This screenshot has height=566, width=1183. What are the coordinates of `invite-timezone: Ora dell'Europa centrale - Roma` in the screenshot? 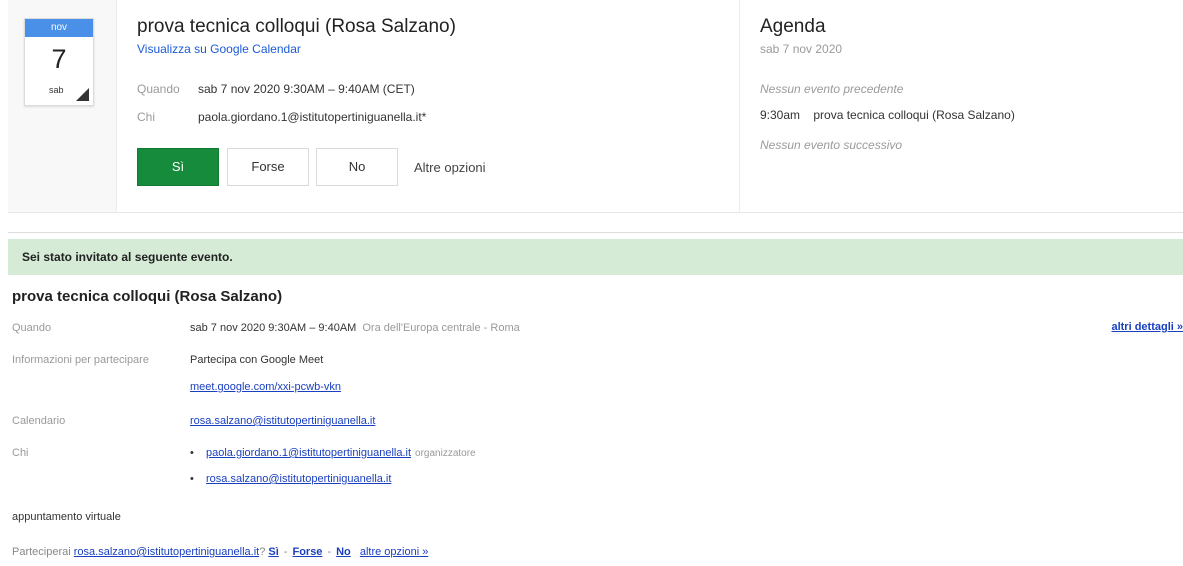 It's located at (441, 328).